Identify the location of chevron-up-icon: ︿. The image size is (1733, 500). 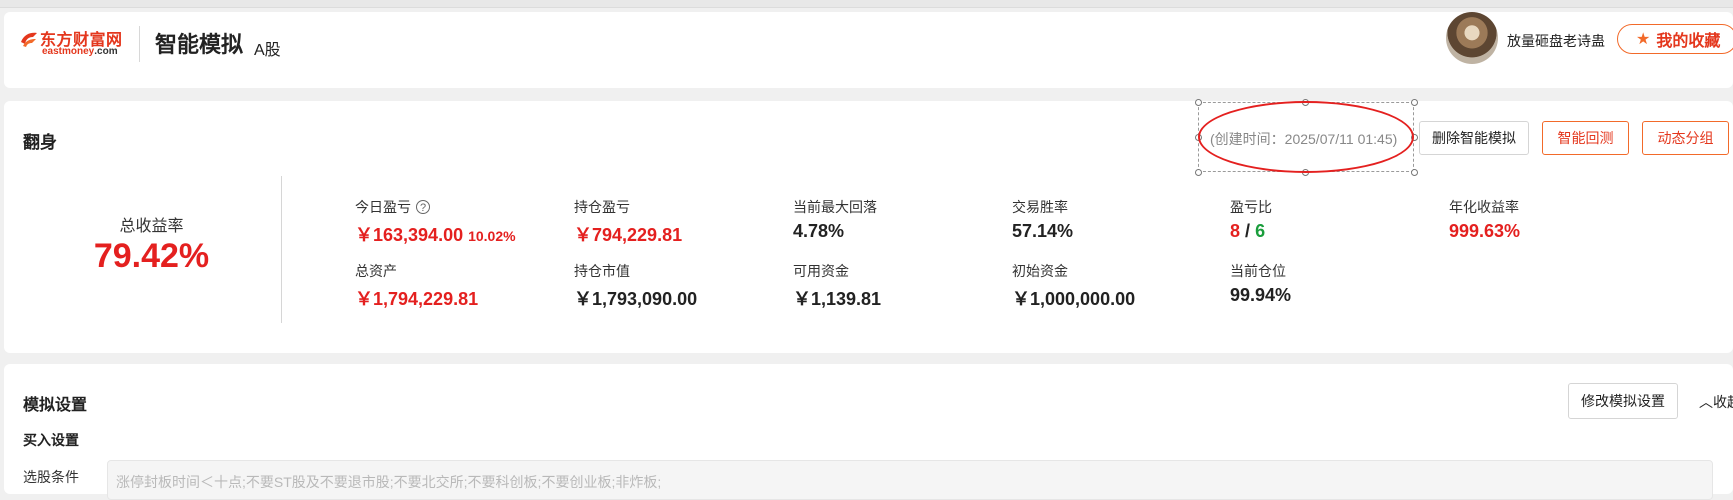
(1706, 402).